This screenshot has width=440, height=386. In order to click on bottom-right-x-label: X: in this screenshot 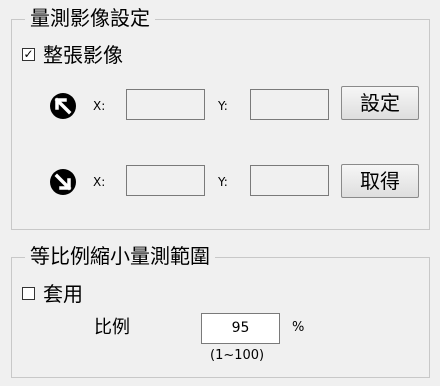, I will do `click(99, 182)`.